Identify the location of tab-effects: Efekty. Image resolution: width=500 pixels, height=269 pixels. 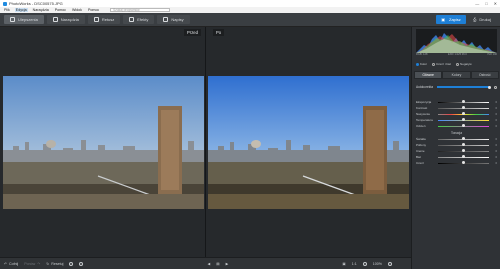
(139, 19).